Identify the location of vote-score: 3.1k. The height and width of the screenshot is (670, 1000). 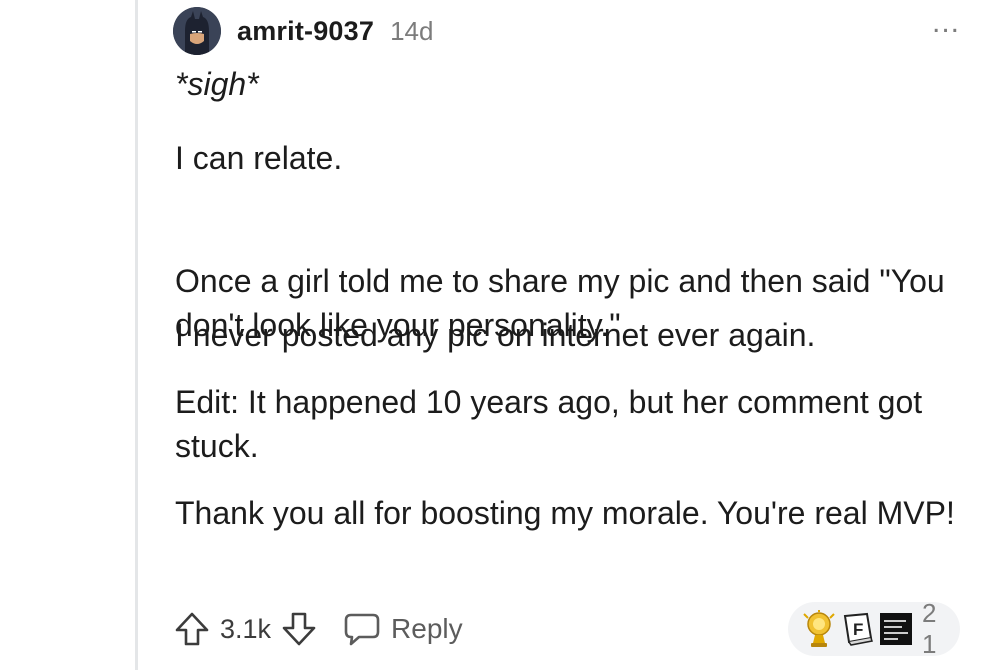
(246, 628).